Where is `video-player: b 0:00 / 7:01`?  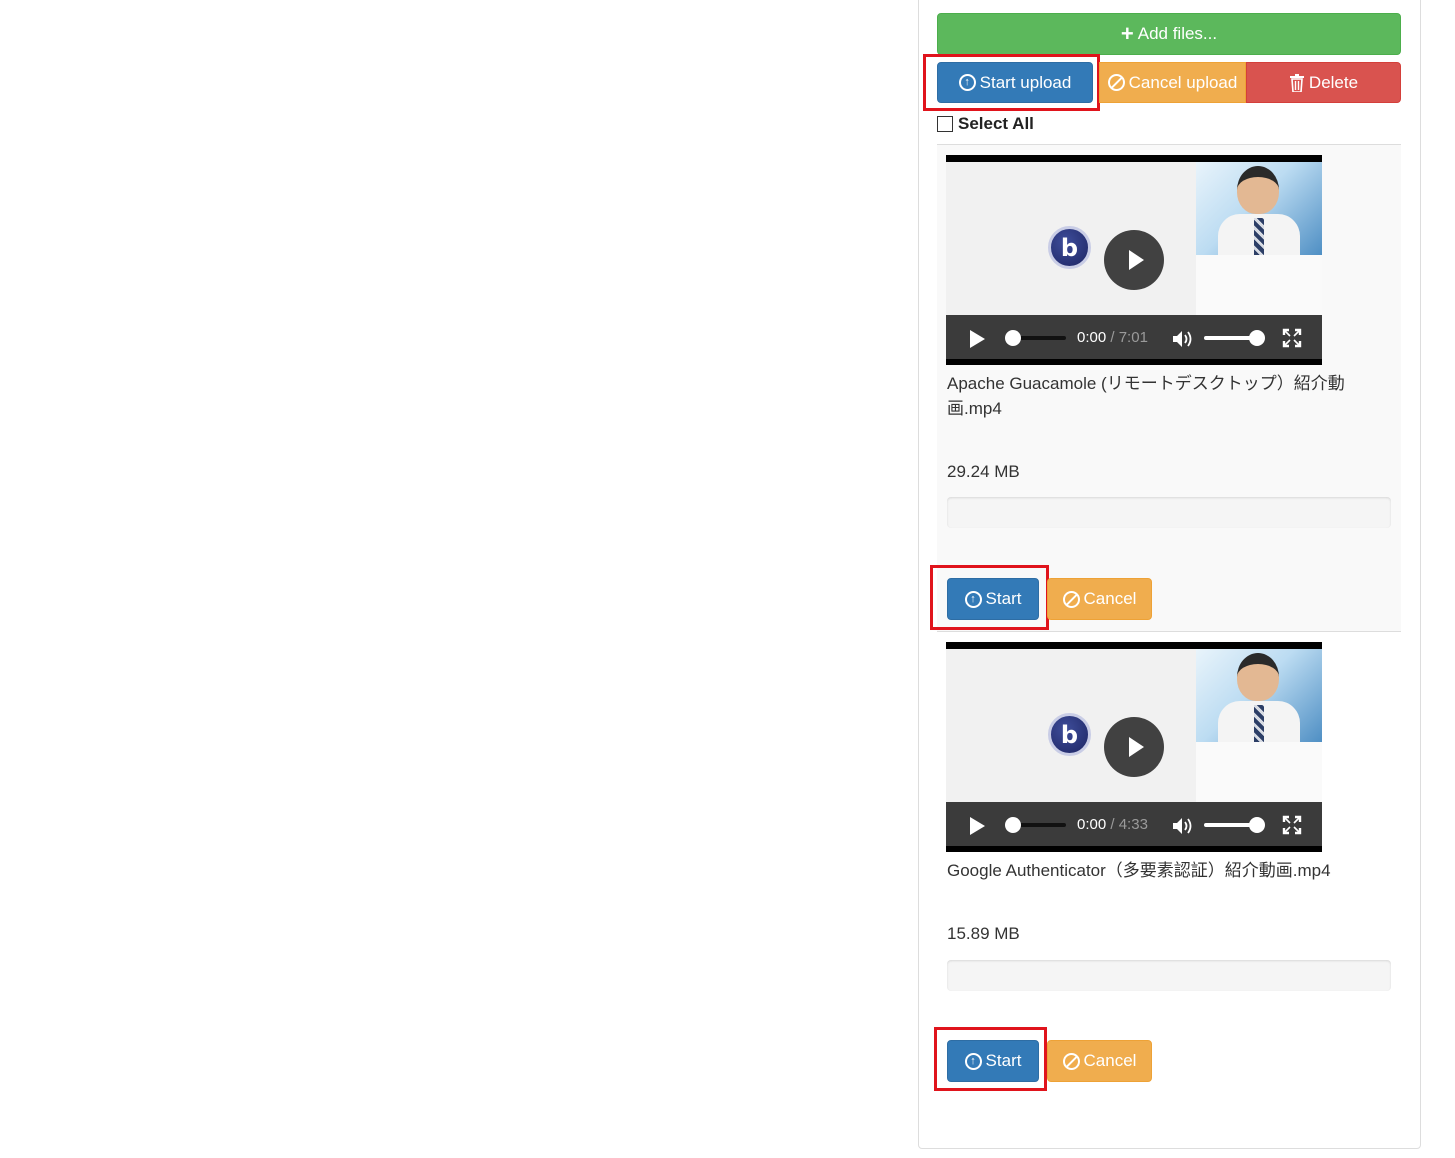
video-player: b 0:00 / 7:01 is located at coordinates (1134, 260).